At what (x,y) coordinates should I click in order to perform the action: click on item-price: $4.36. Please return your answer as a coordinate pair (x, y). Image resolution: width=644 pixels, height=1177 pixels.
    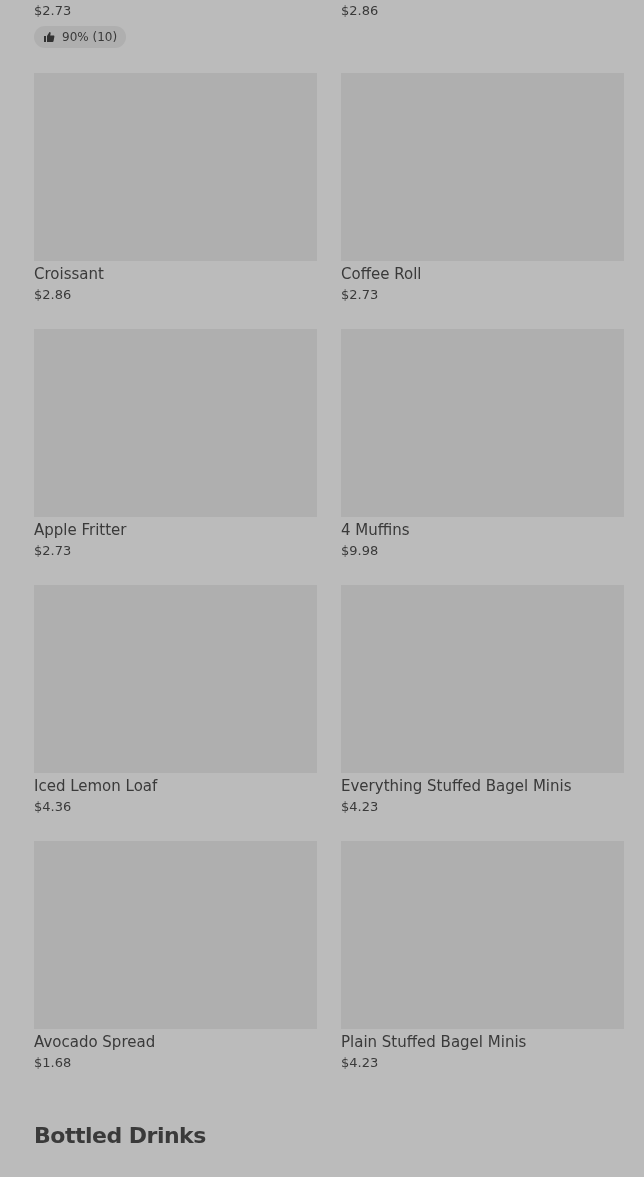
    Looking at the image, I should click on (53, 807).